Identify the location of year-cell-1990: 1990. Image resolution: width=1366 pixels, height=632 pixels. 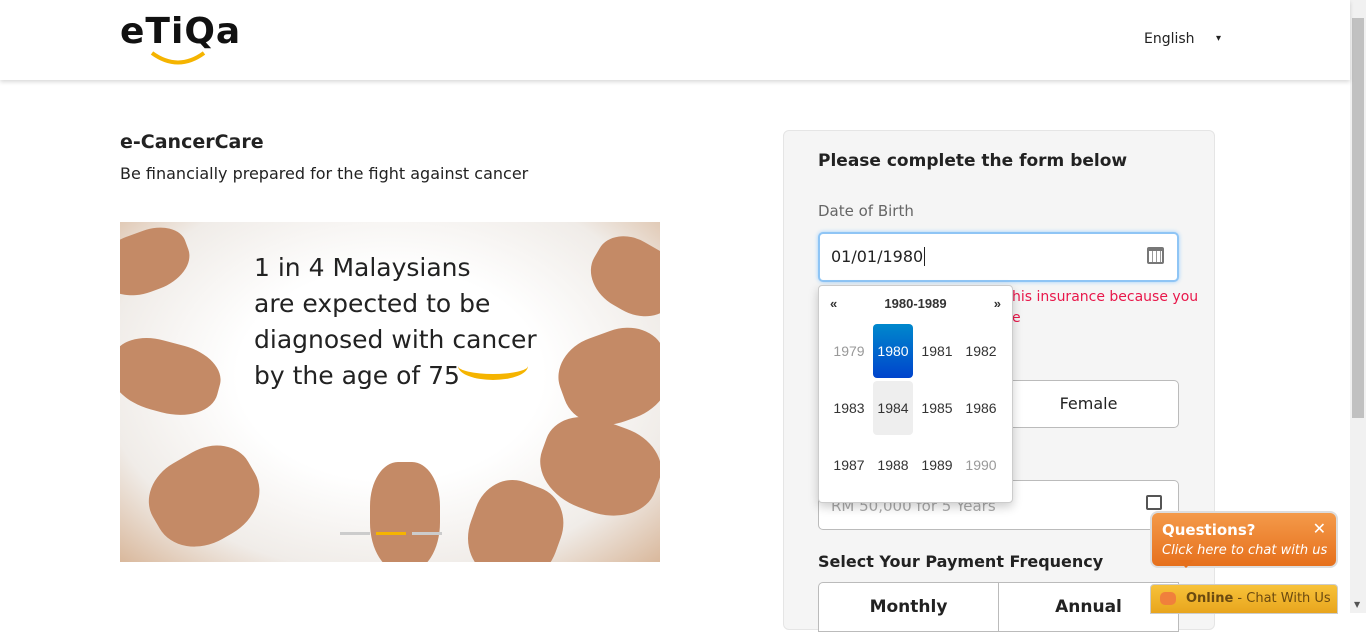
(981, 465).